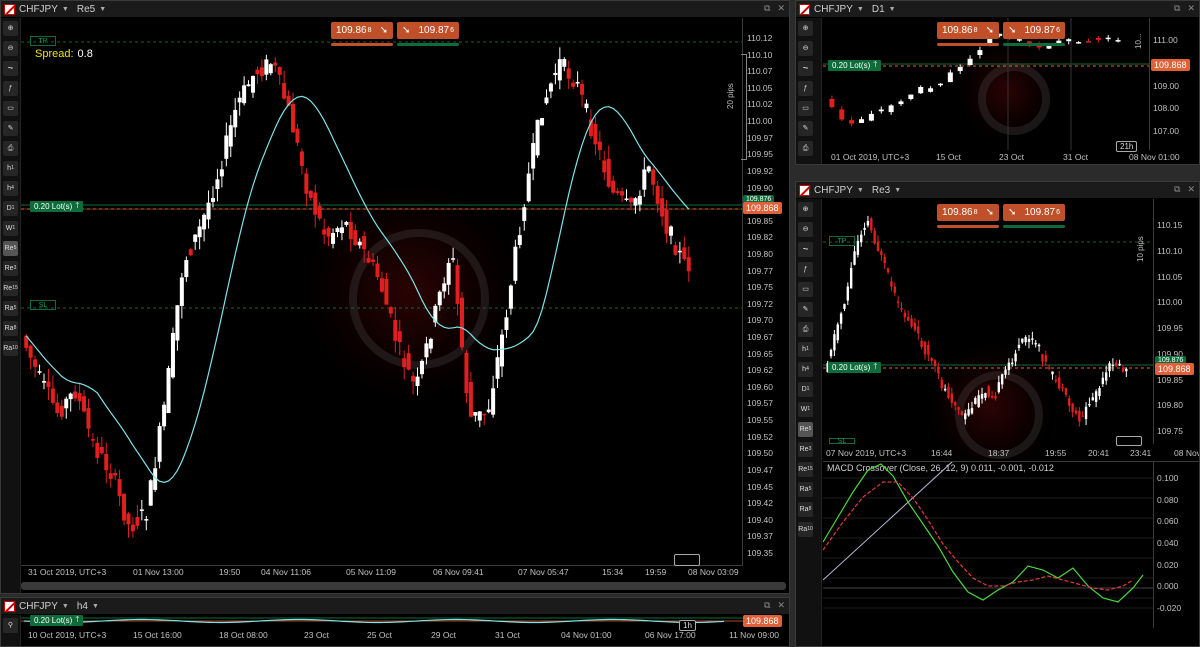 This screenshot has width=1200, height=647. I want to click on price-tick-label: 109.85, so click(1170, 379).